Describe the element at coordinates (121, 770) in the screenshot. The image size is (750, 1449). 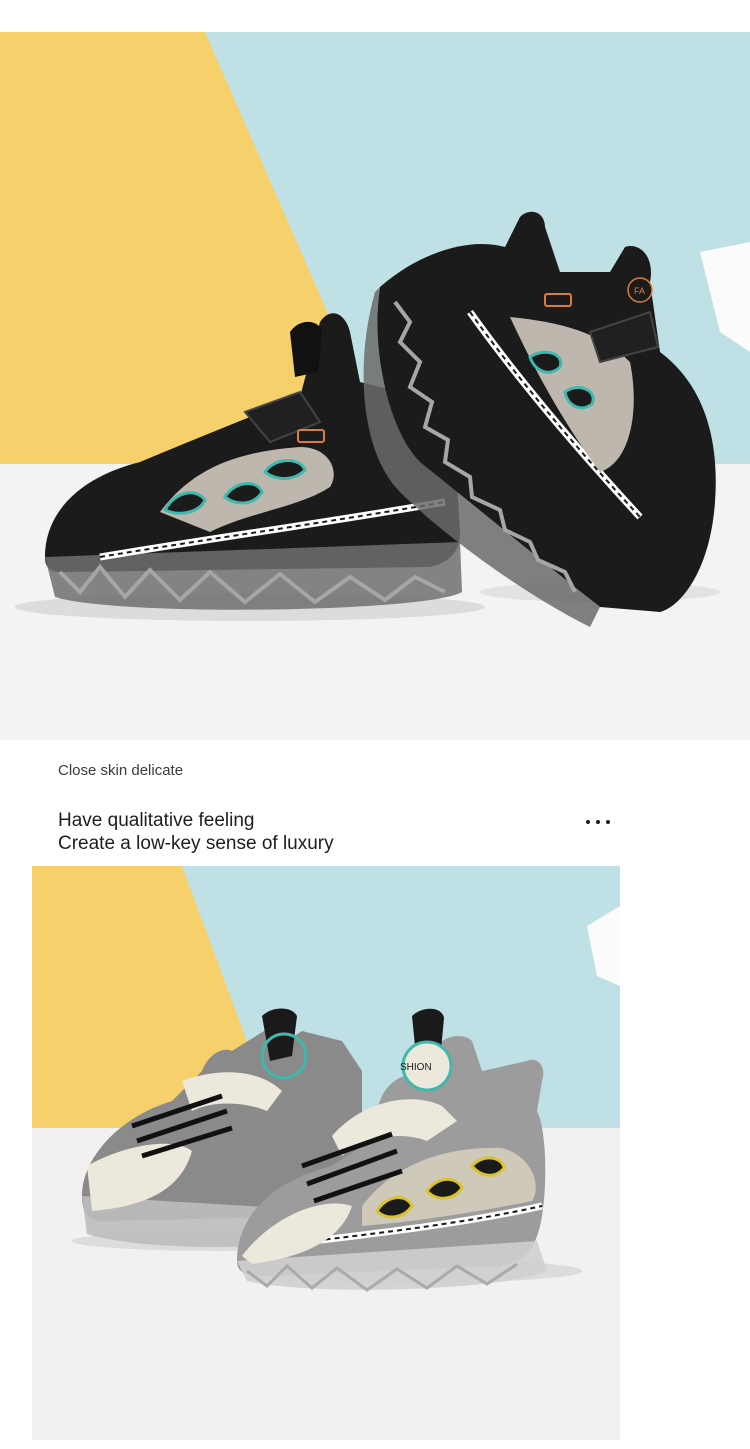
I see `caption-text: Close skin delicate` at that location.